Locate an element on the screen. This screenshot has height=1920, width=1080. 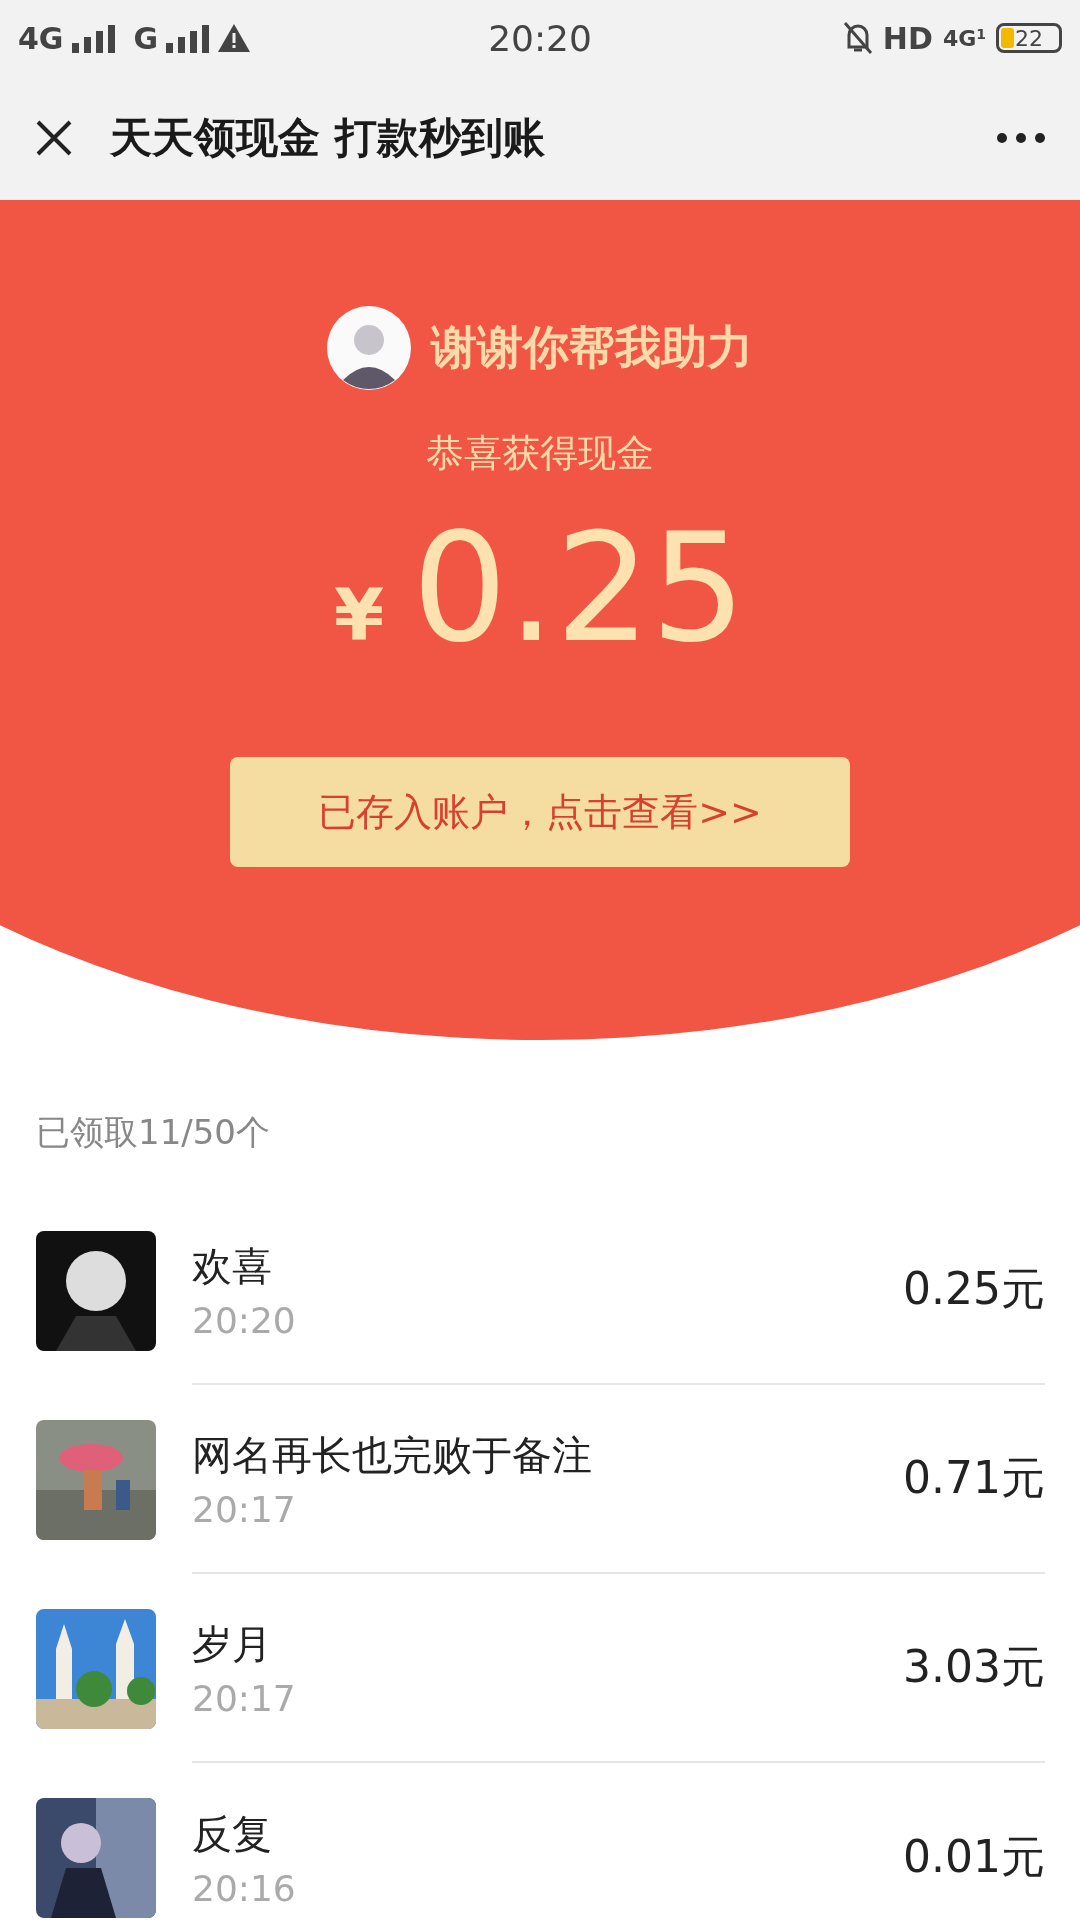
view-account-button: 已存入账户，点击查看>> is located at coordinates (540, 812).